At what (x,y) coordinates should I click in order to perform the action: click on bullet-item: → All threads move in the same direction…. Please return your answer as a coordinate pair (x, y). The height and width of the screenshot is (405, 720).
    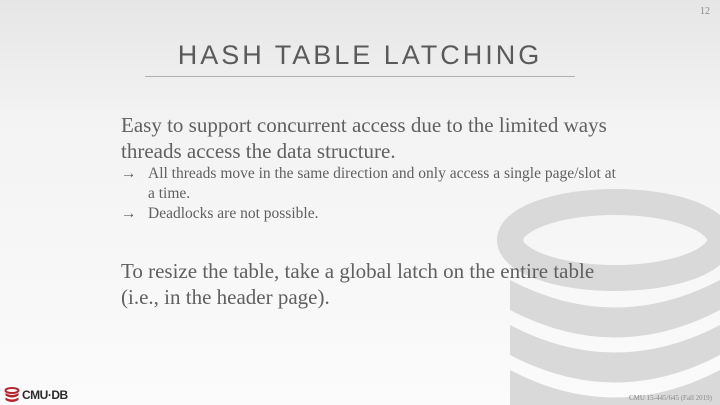
    Looking at the image, I should click on (371, 184).